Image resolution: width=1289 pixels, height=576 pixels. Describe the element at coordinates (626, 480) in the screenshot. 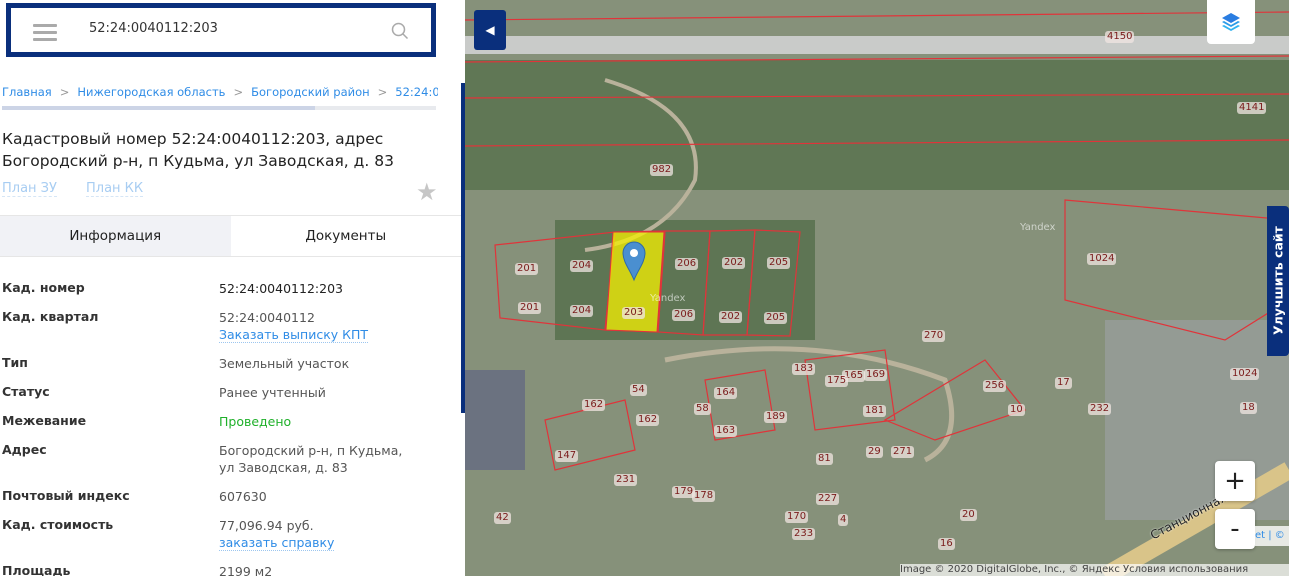

I see `parcel-label: 231` at that location.